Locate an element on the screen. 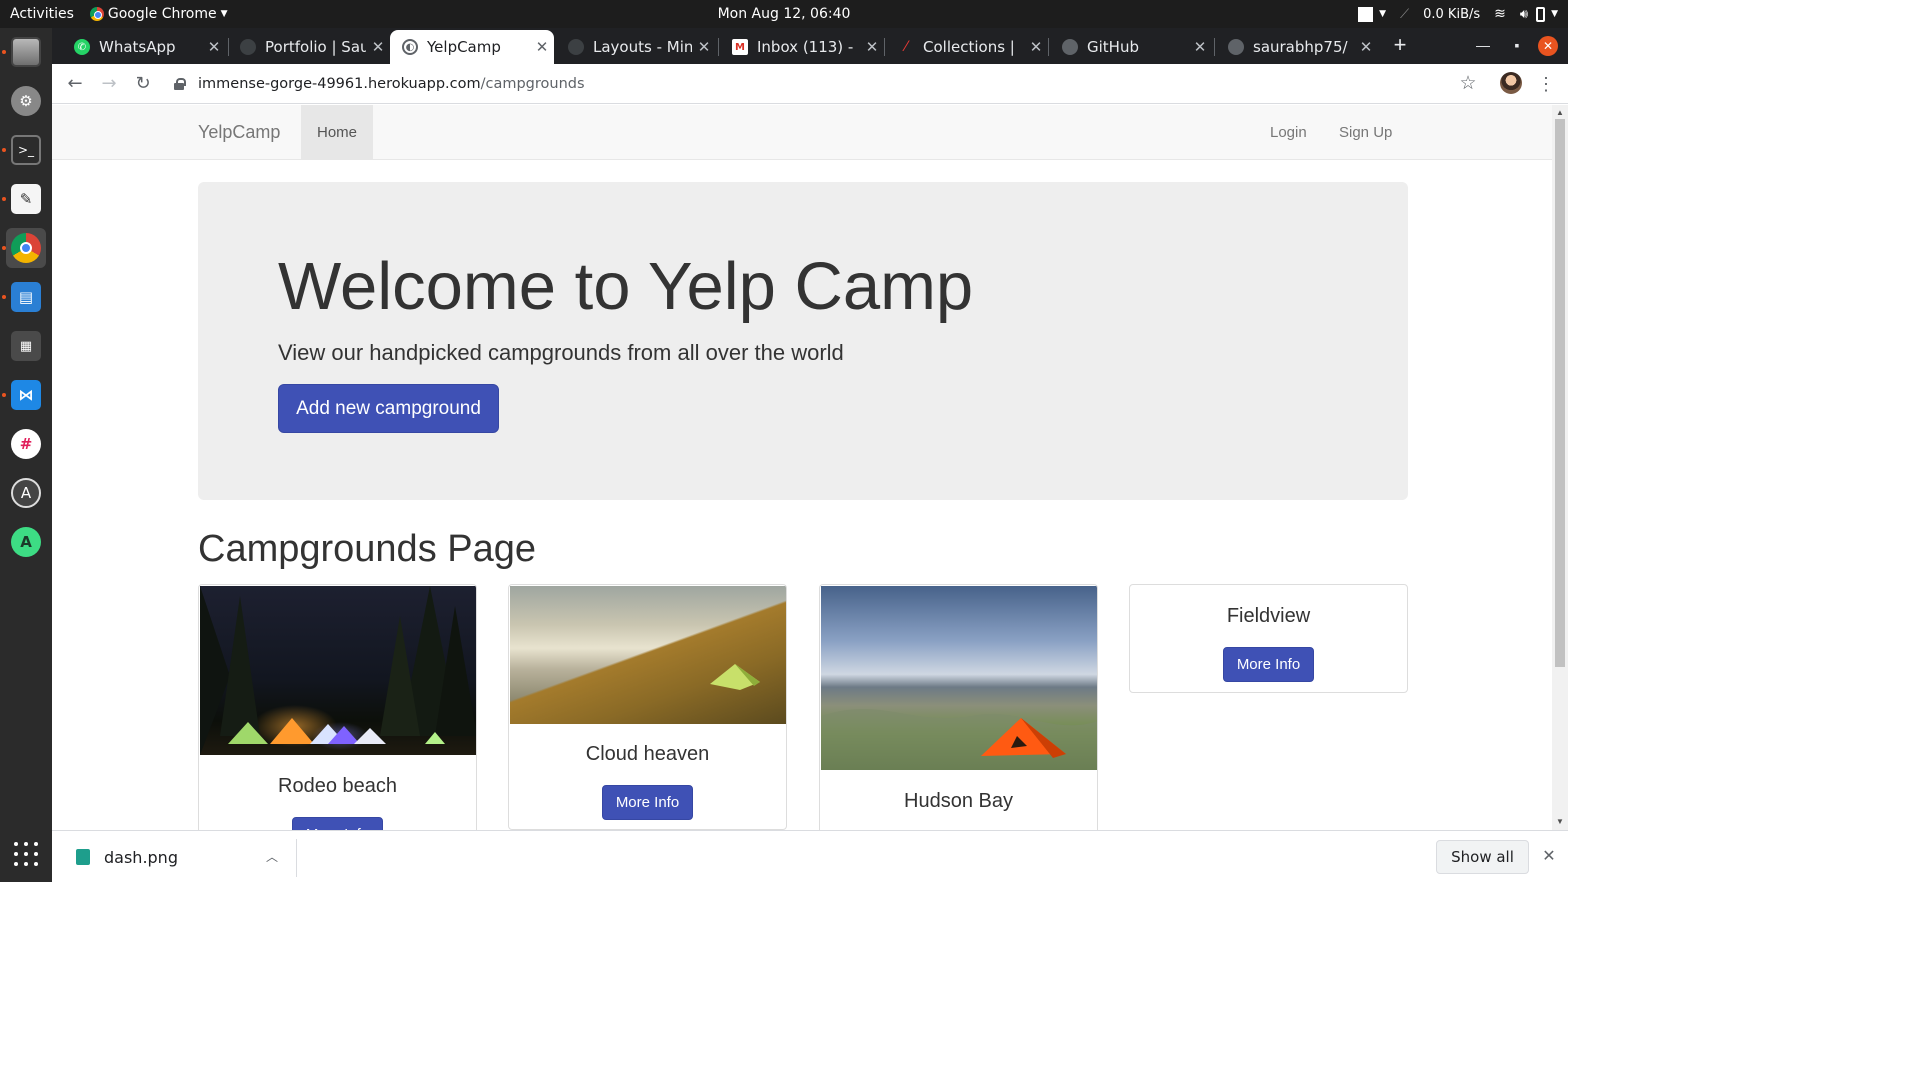  dock-calculator: ▦ is located at coordinates (26, 346).